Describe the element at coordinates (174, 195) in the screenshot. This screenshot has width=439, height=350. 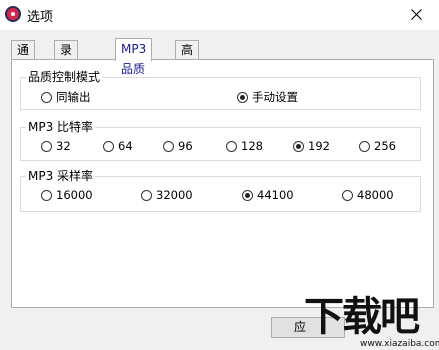
I see `radio-label: 32000` at that location.